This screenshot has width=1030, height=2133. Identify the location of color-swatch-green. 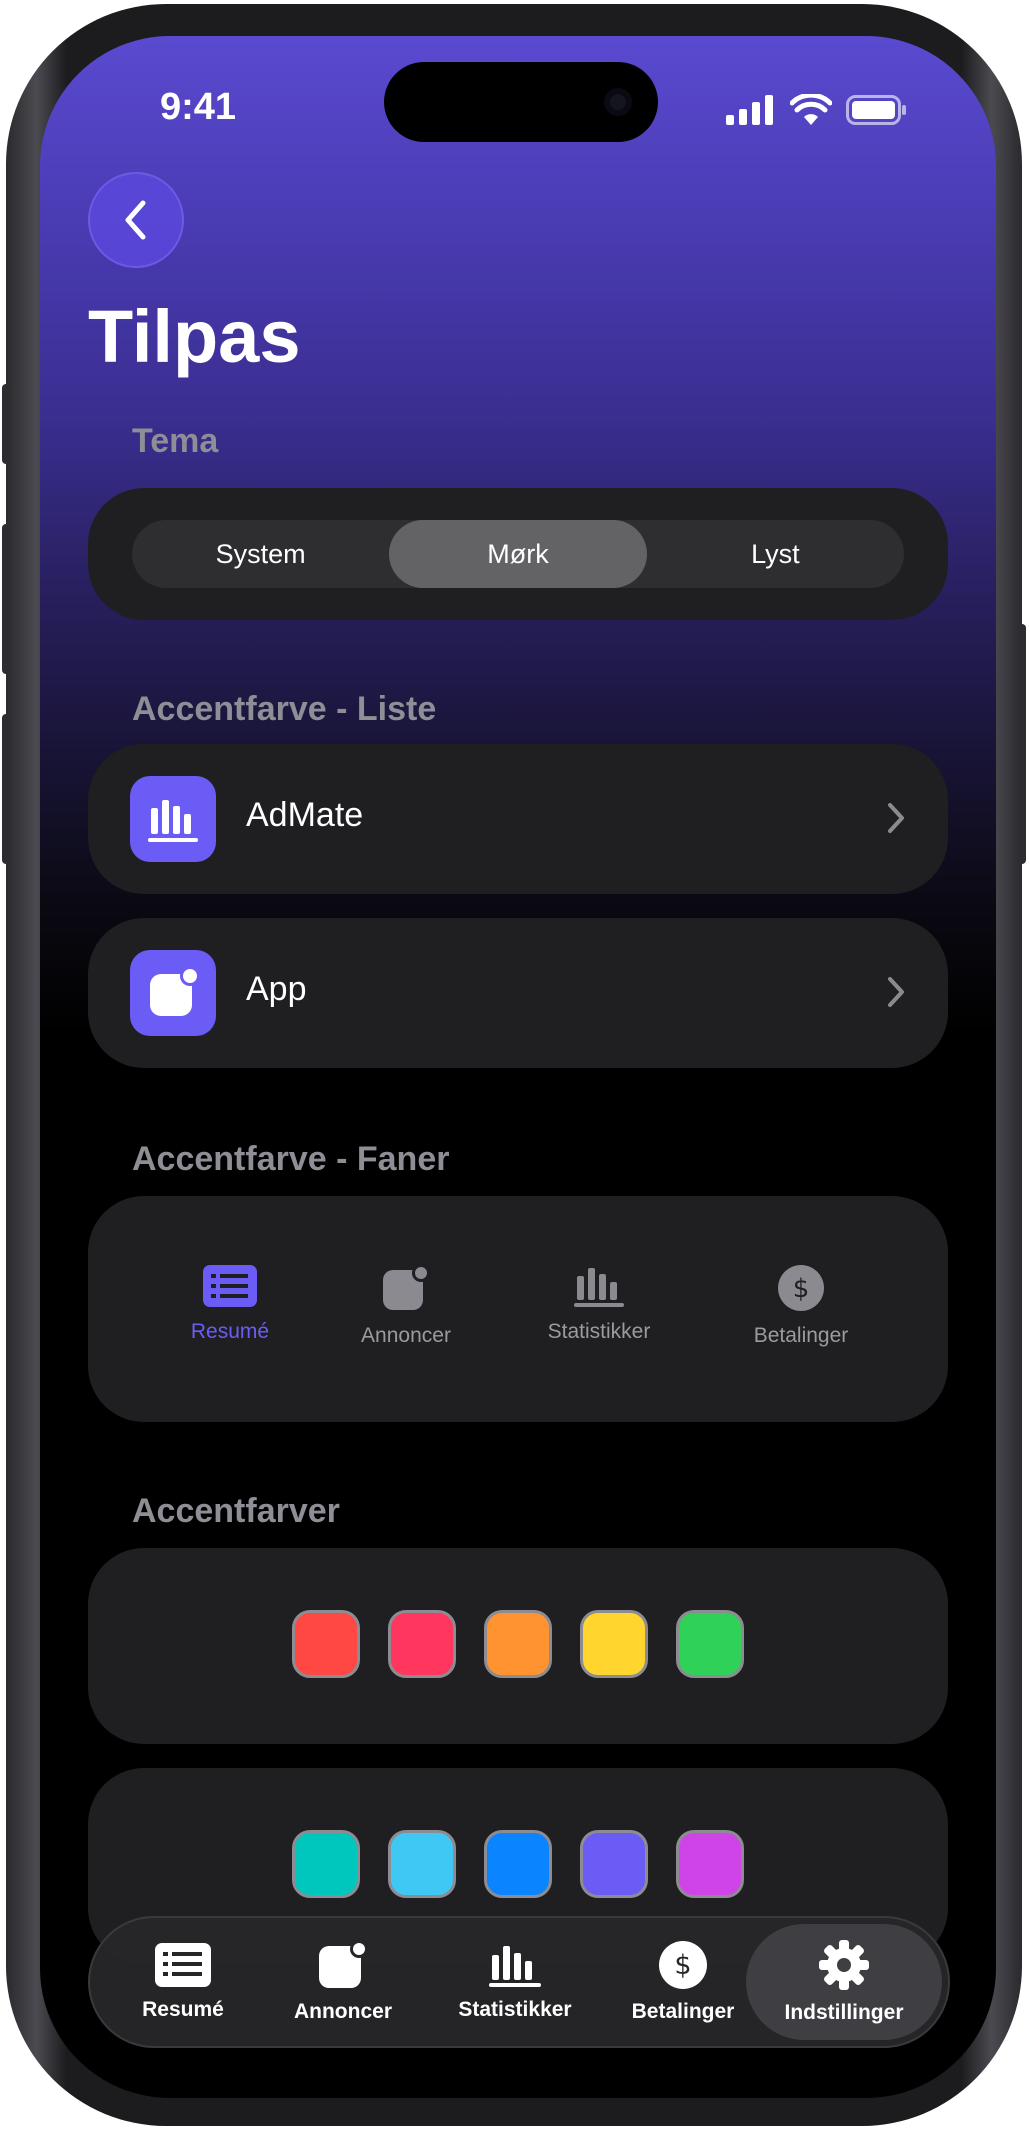
(710, 1644).